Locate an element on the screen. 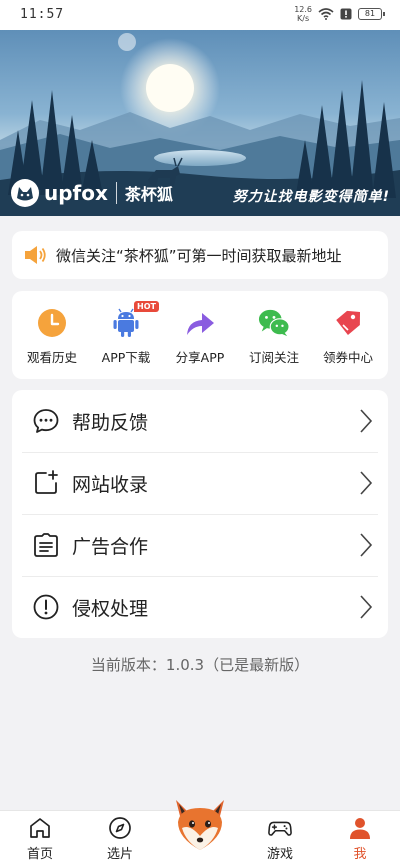  quick-action-coupons: 领券中心 is located at coordinates (348, 343).